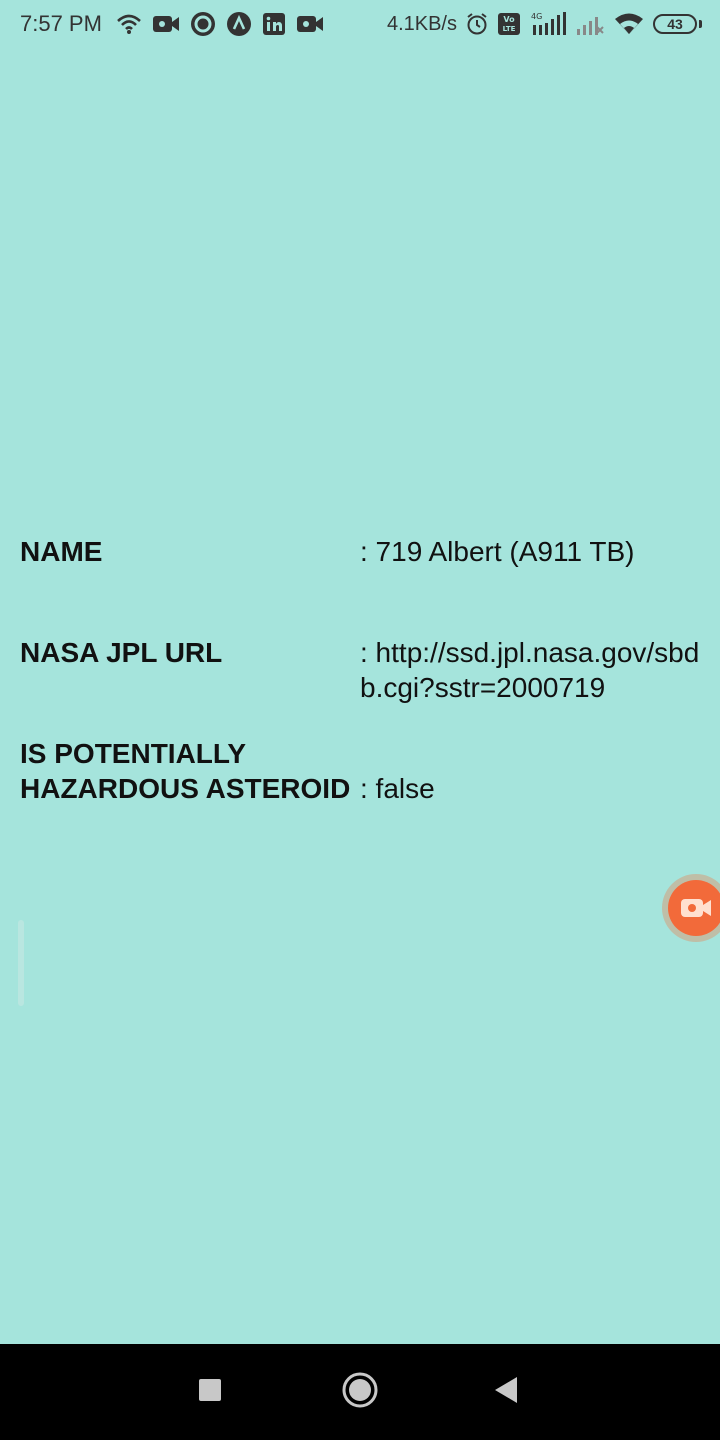 This screenshot has height=1440, width=720. I want to click on recents-icon, so click(210, 1392).